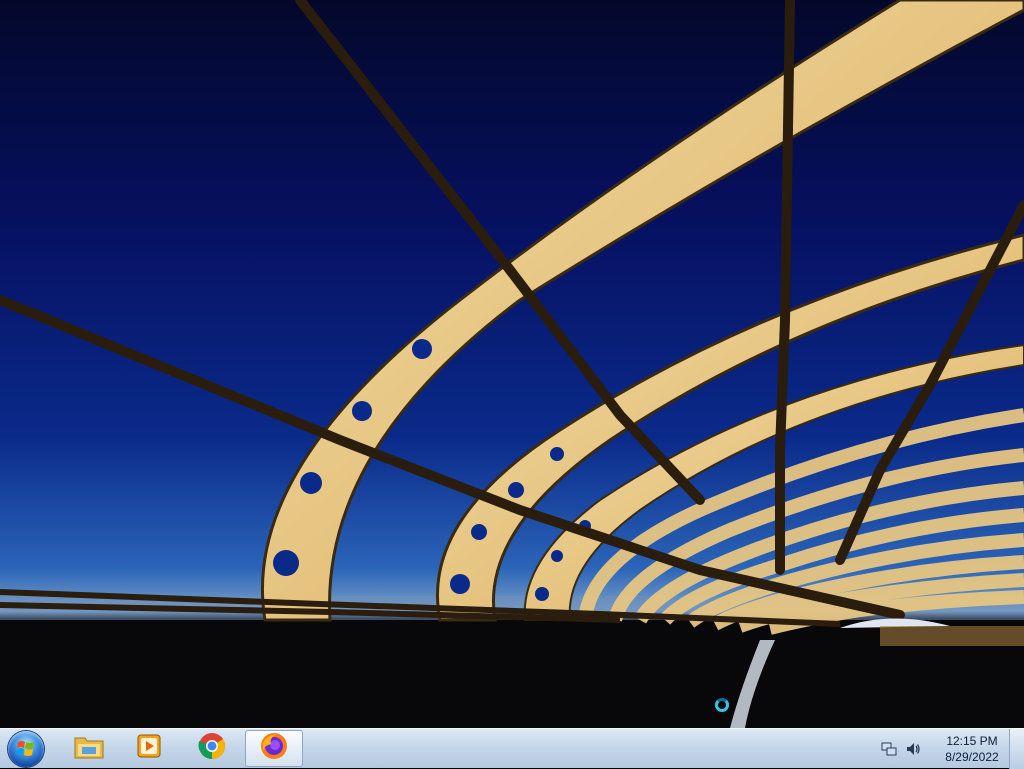 Image resolution: width=1024 pixels, height=769 pixels. Describe the element at coordinates (972, 757) in the screenshot. I see `clock-date: 8/29/2022` at that location.